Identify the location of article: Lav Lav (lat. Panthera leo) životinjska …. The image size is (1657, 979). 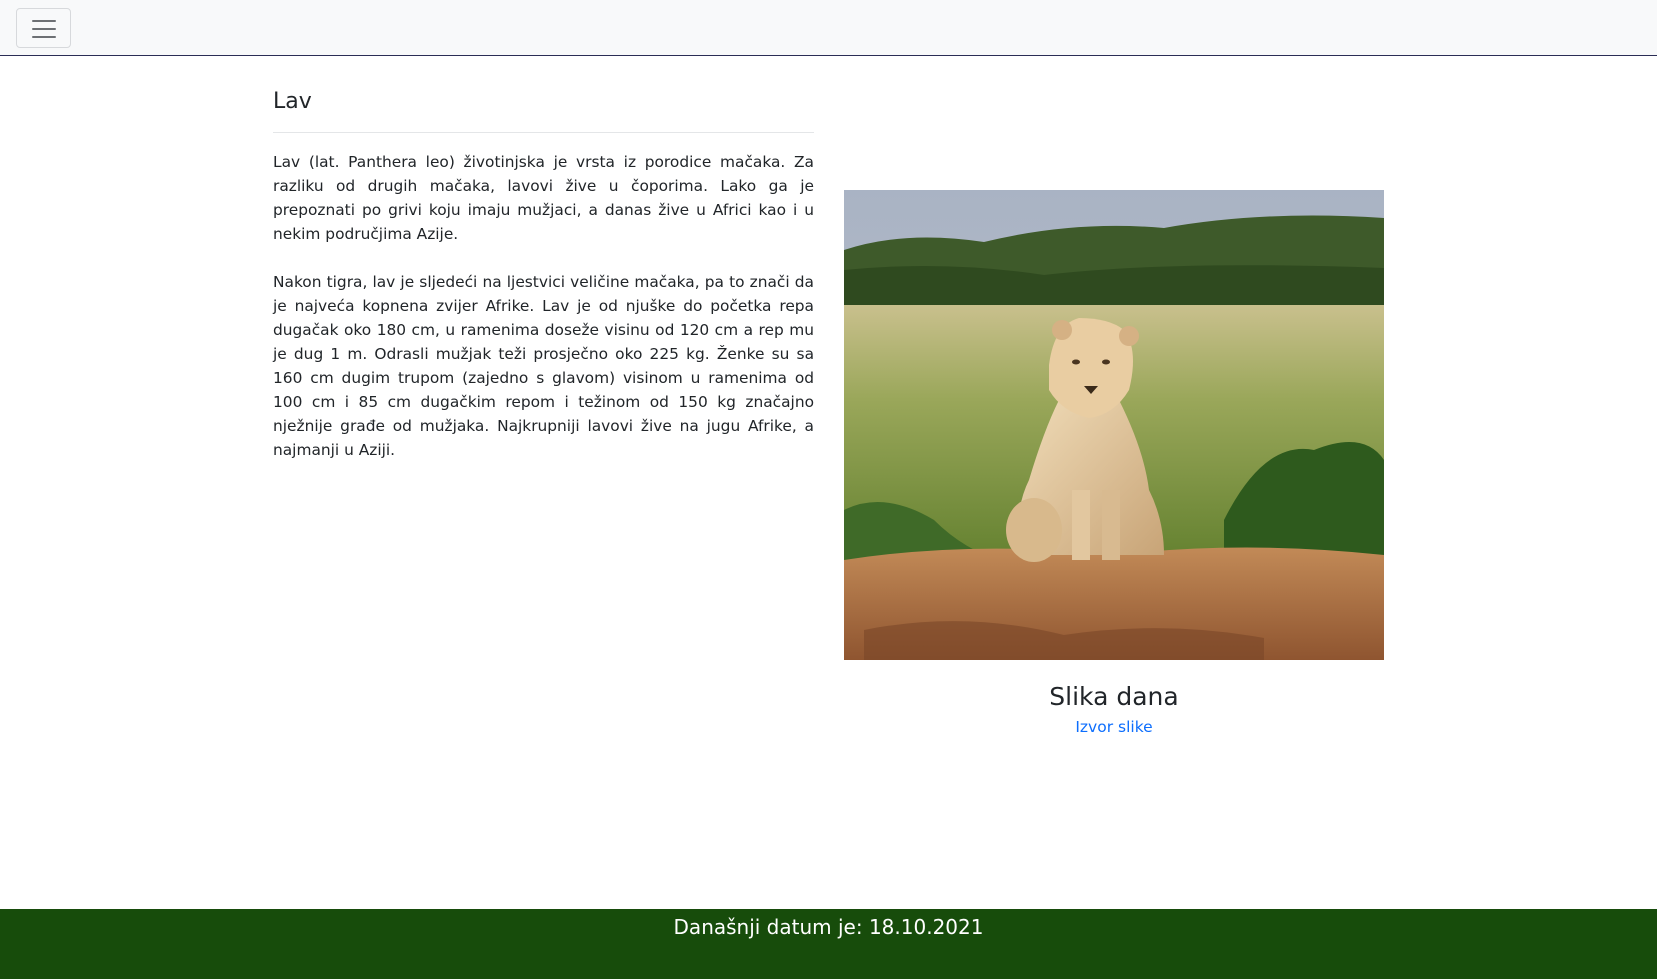
(543, 274).